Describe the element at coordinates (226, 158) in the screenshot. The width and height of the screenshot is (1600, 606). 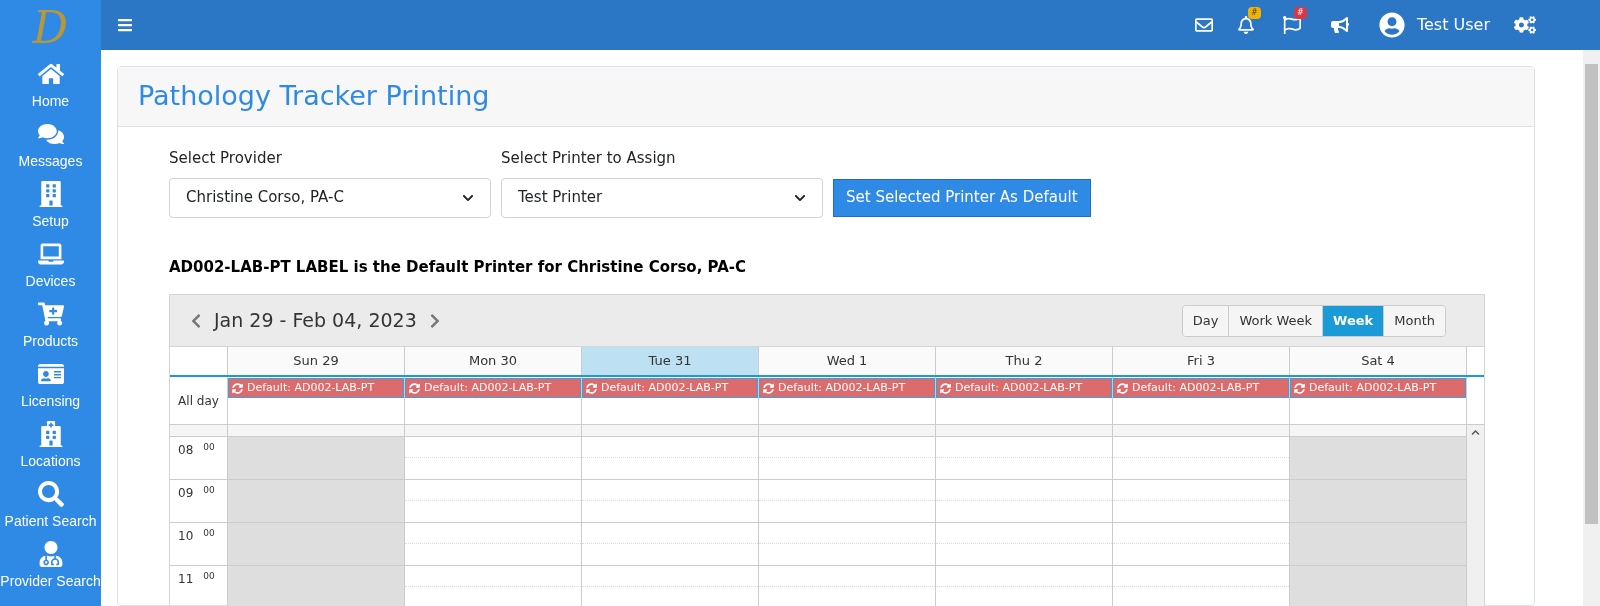
I see `field-label: Select Provider` at that location.